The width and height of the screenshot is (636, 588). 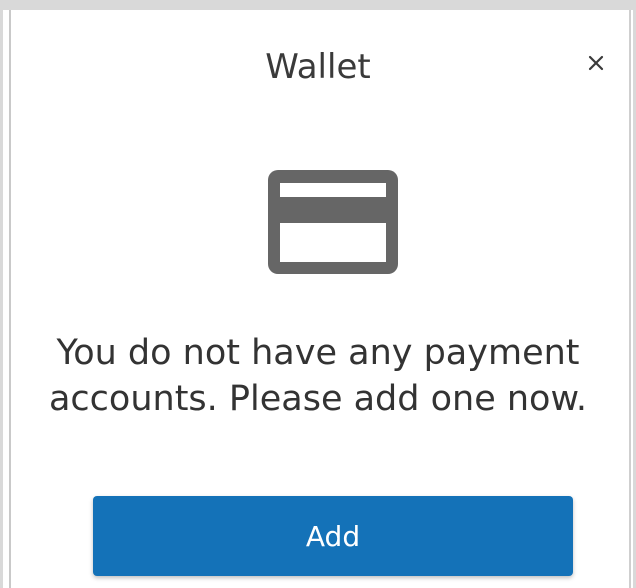 I want to click on add-button: Add, so click(x=333, y=536).